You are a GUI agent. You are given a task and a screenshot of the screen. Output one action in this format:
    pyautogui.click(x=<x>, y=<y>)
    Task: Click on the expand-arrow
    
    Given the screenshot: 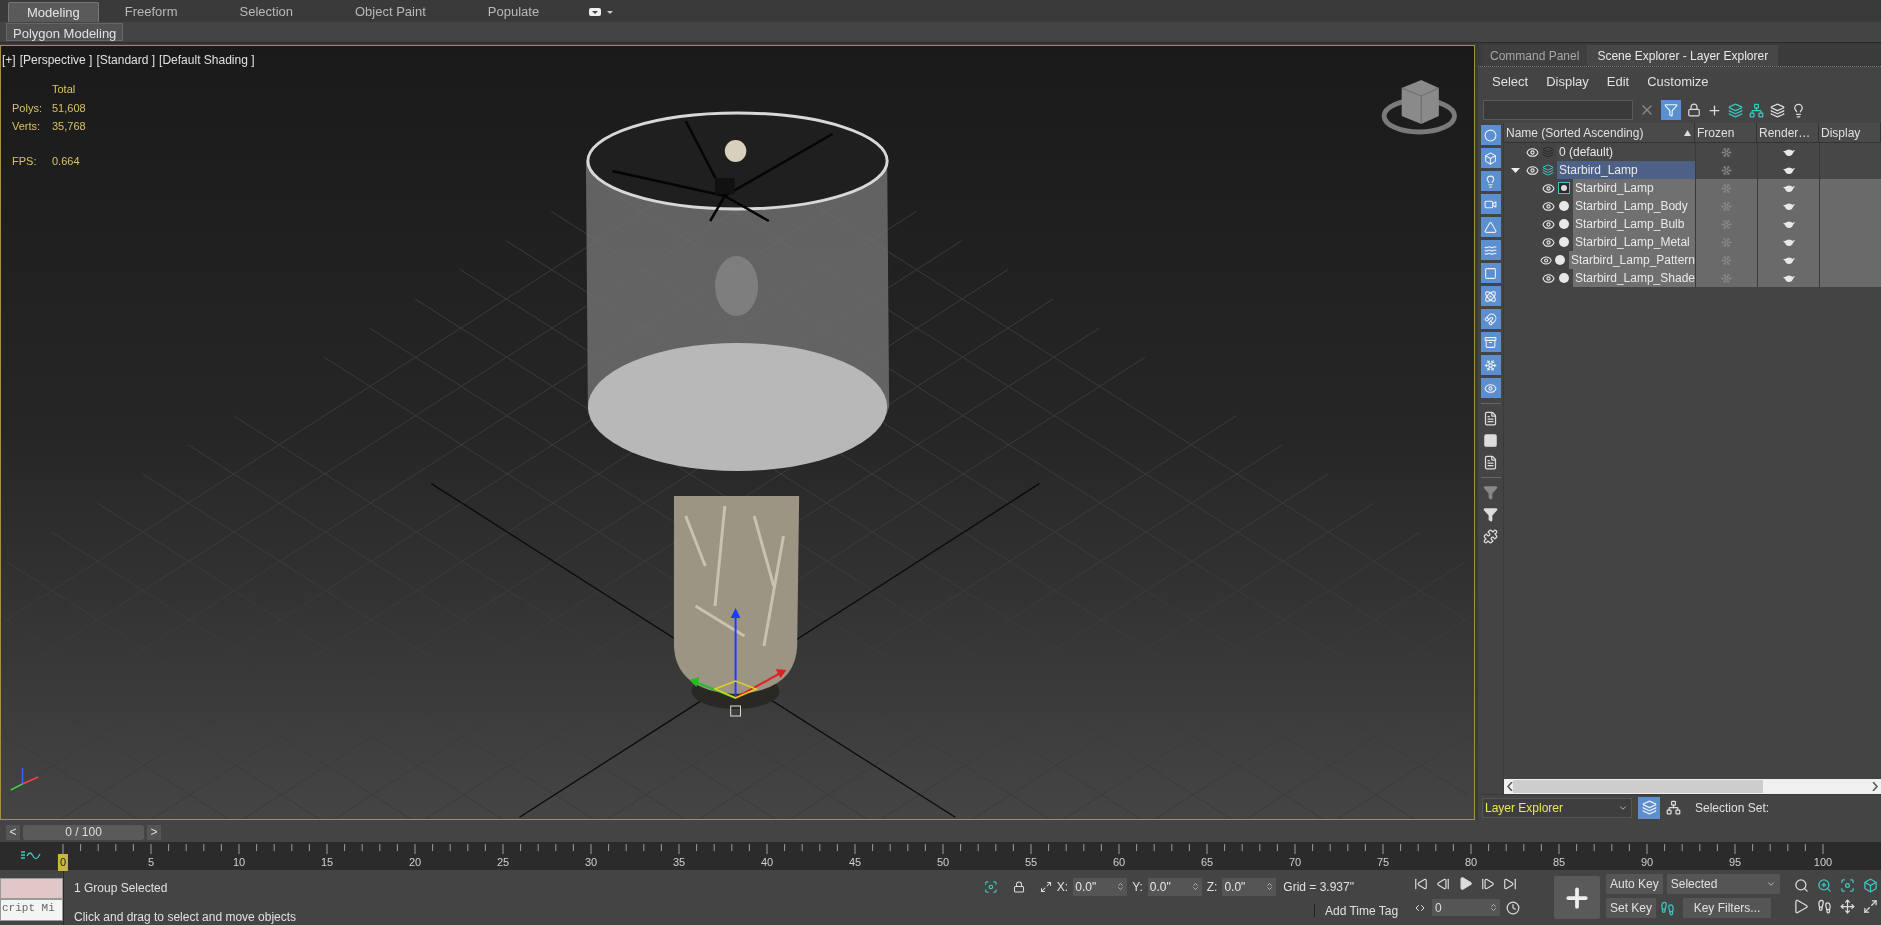 What is the action you would take?
    pyautogui.click(x=1515, y=170)
    